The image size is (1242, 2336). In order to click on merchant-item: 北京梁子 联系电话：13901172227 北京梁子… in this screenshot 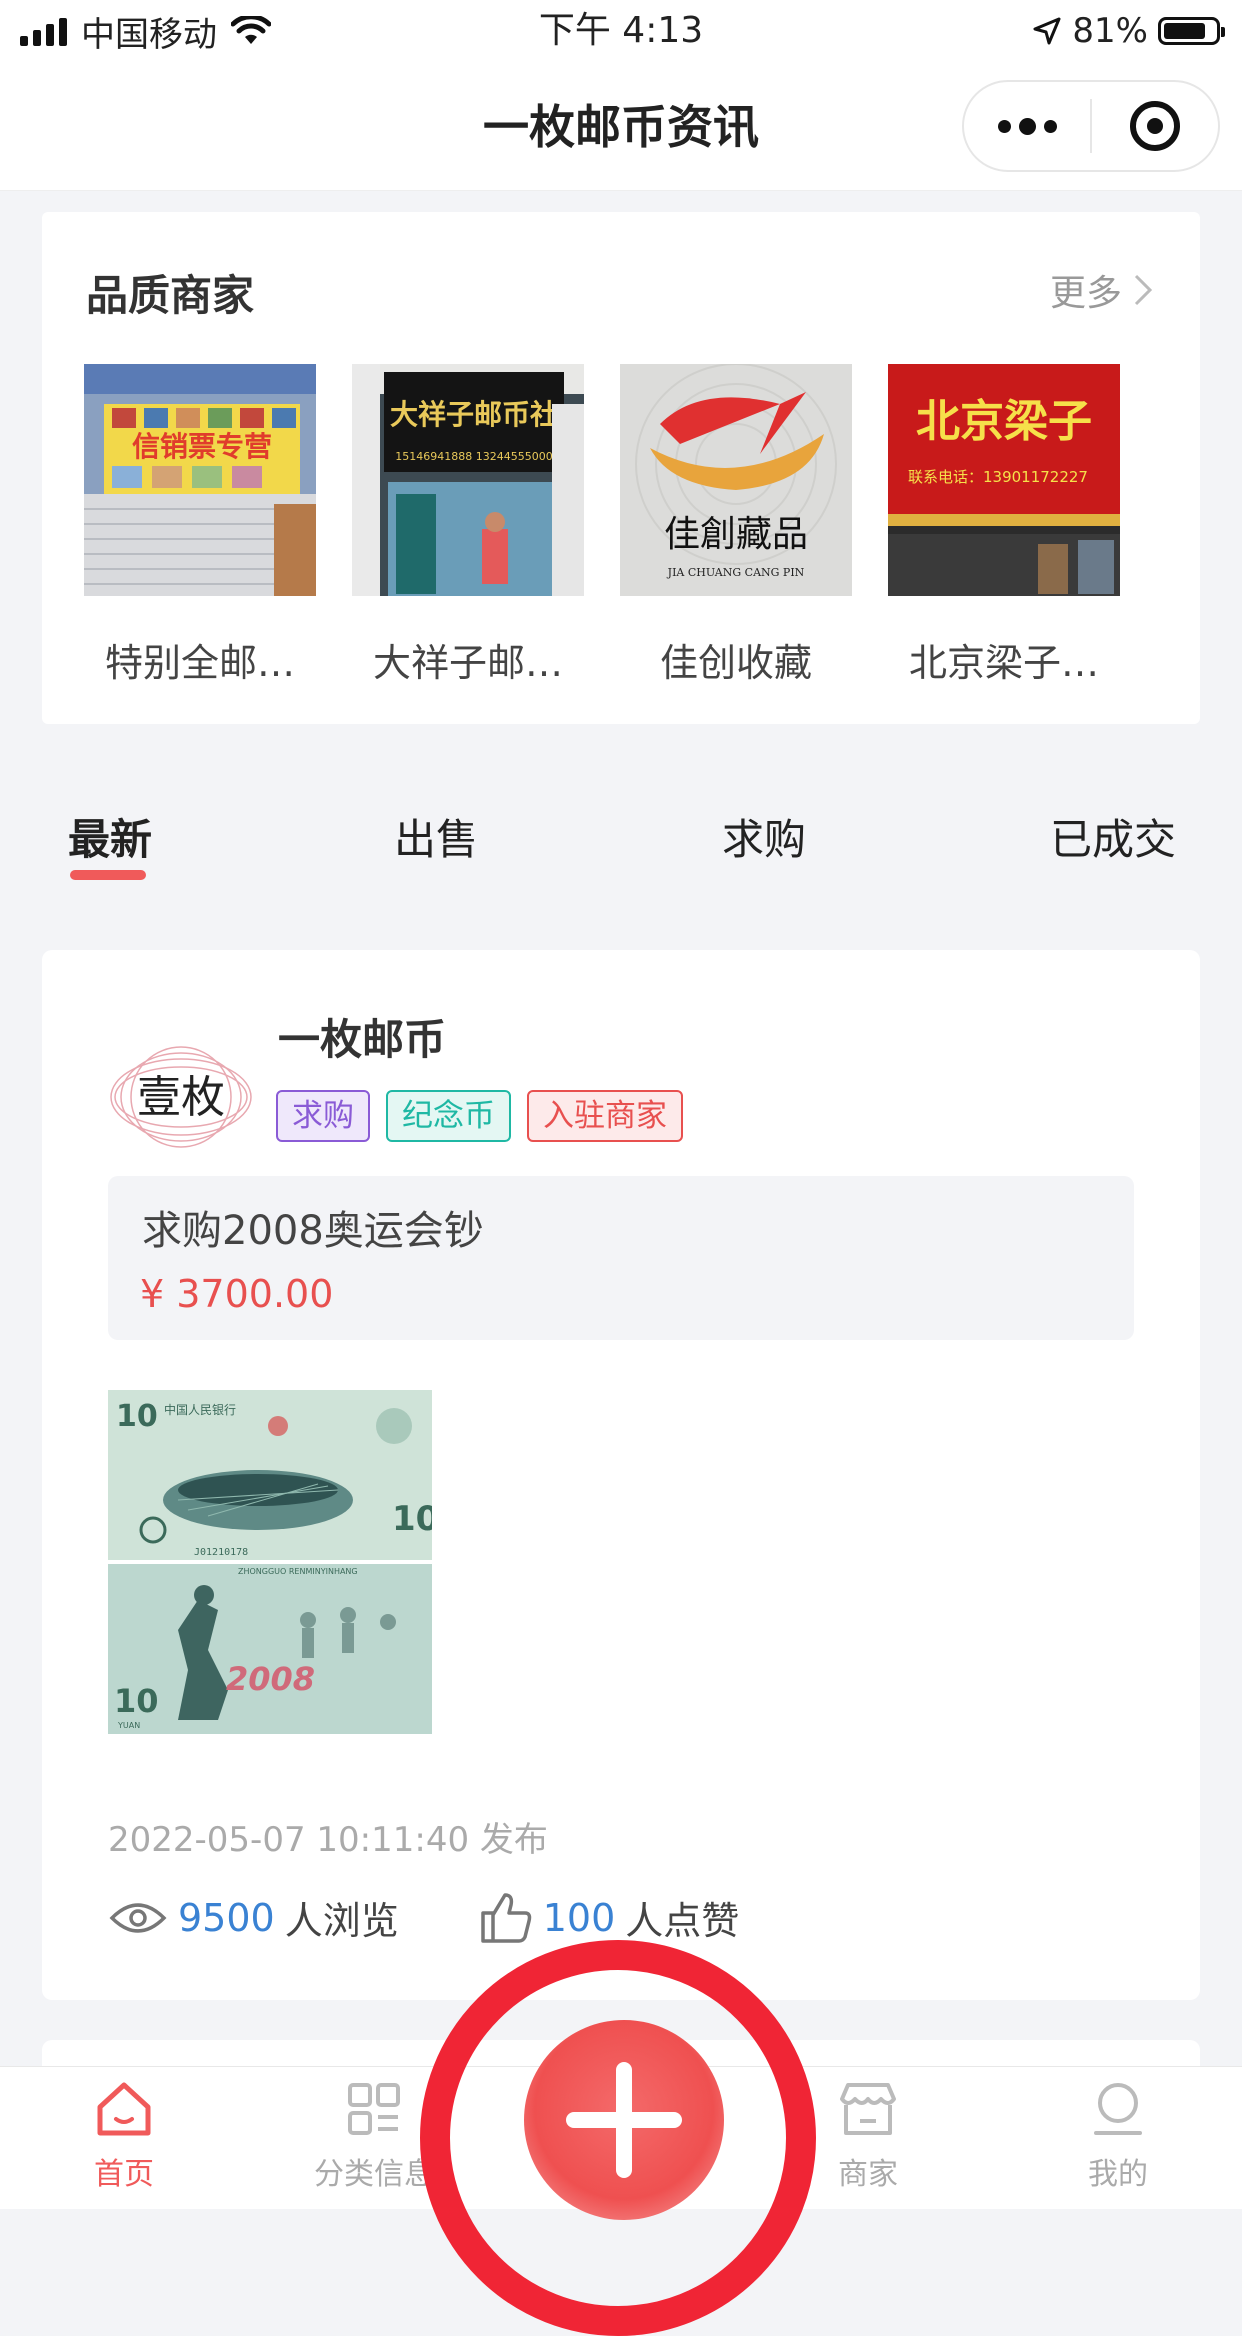, I will do `click(1004, 525)`.